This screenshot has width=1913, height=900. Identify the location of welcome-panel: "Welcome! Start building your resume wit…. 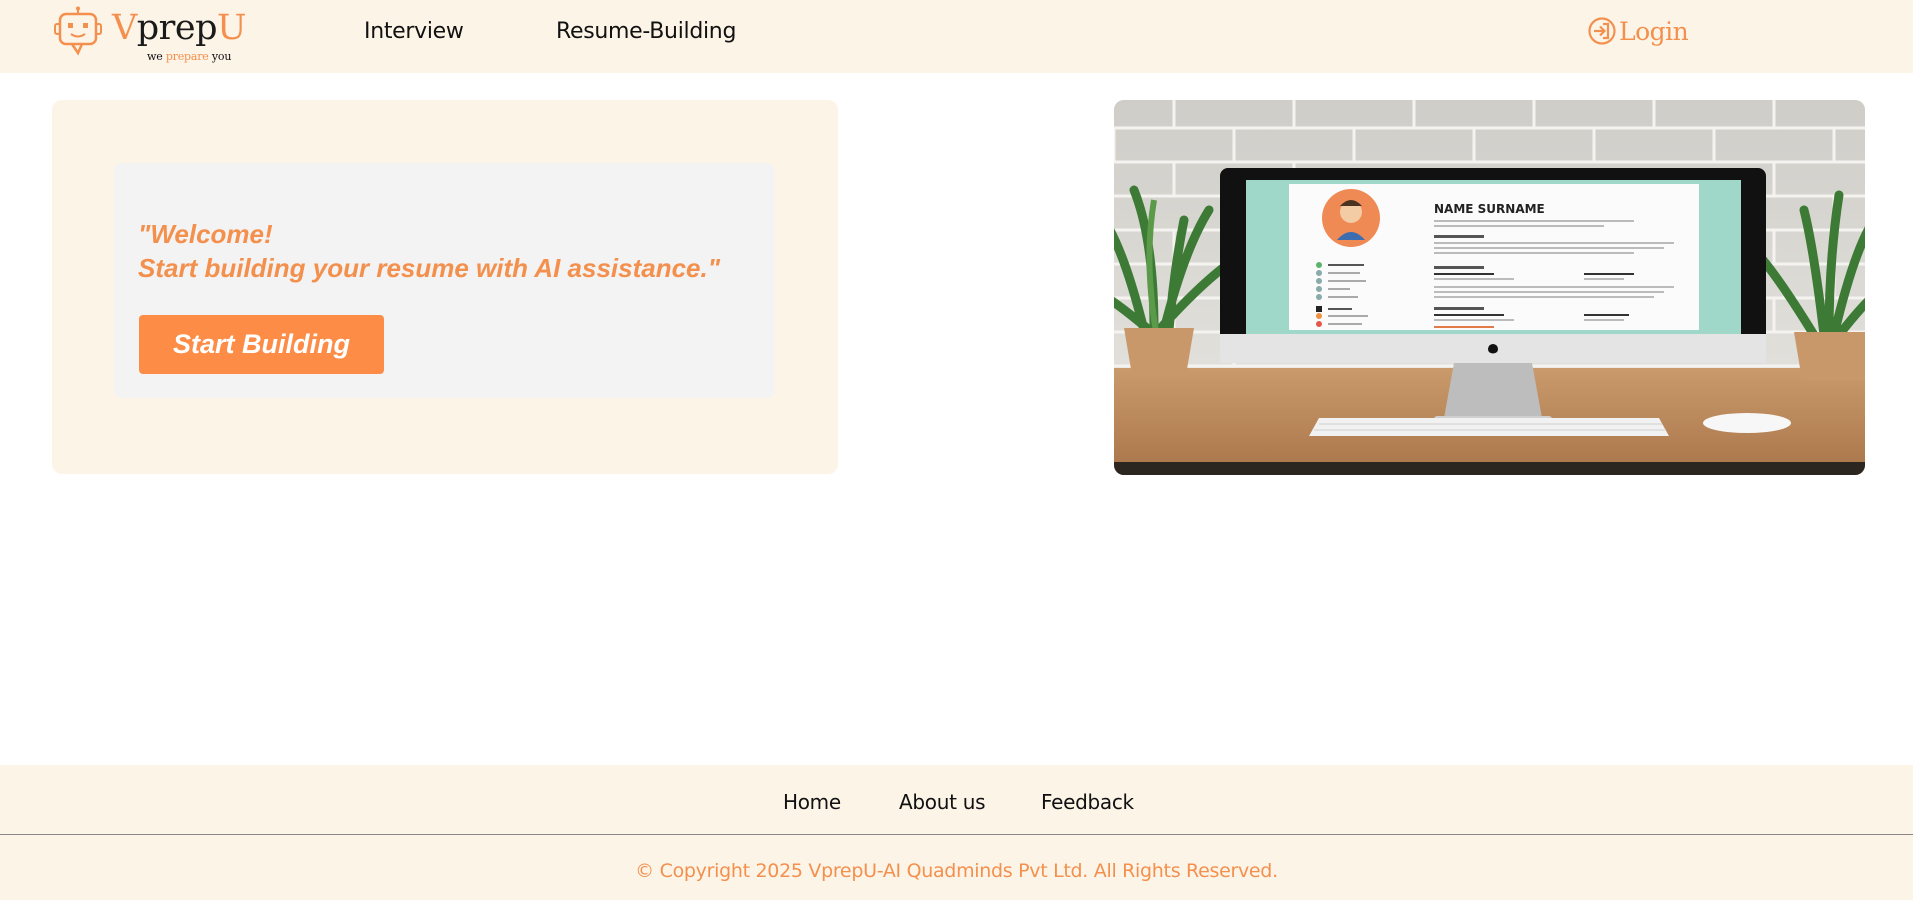
(444, 280).